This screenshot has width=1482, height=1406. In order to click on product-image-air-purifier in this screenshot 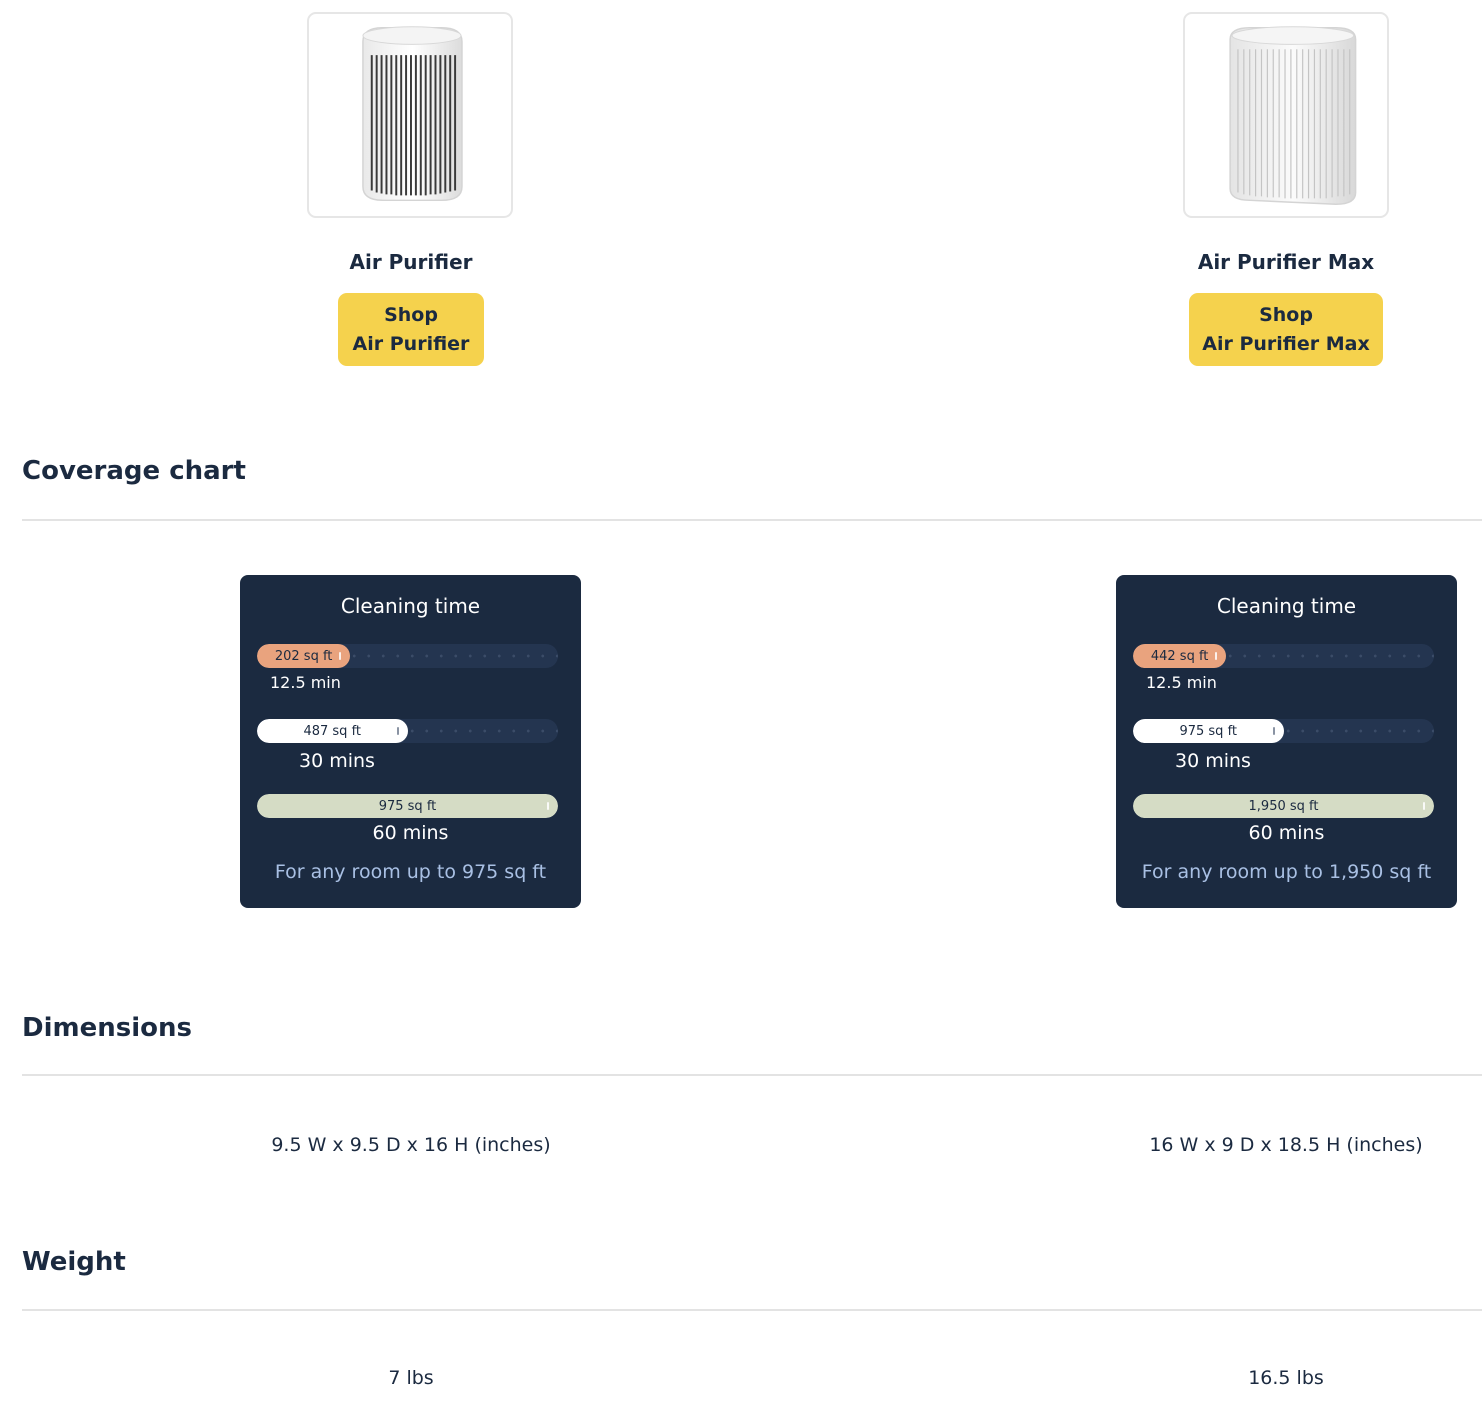, I will do `click(410, 115)`.